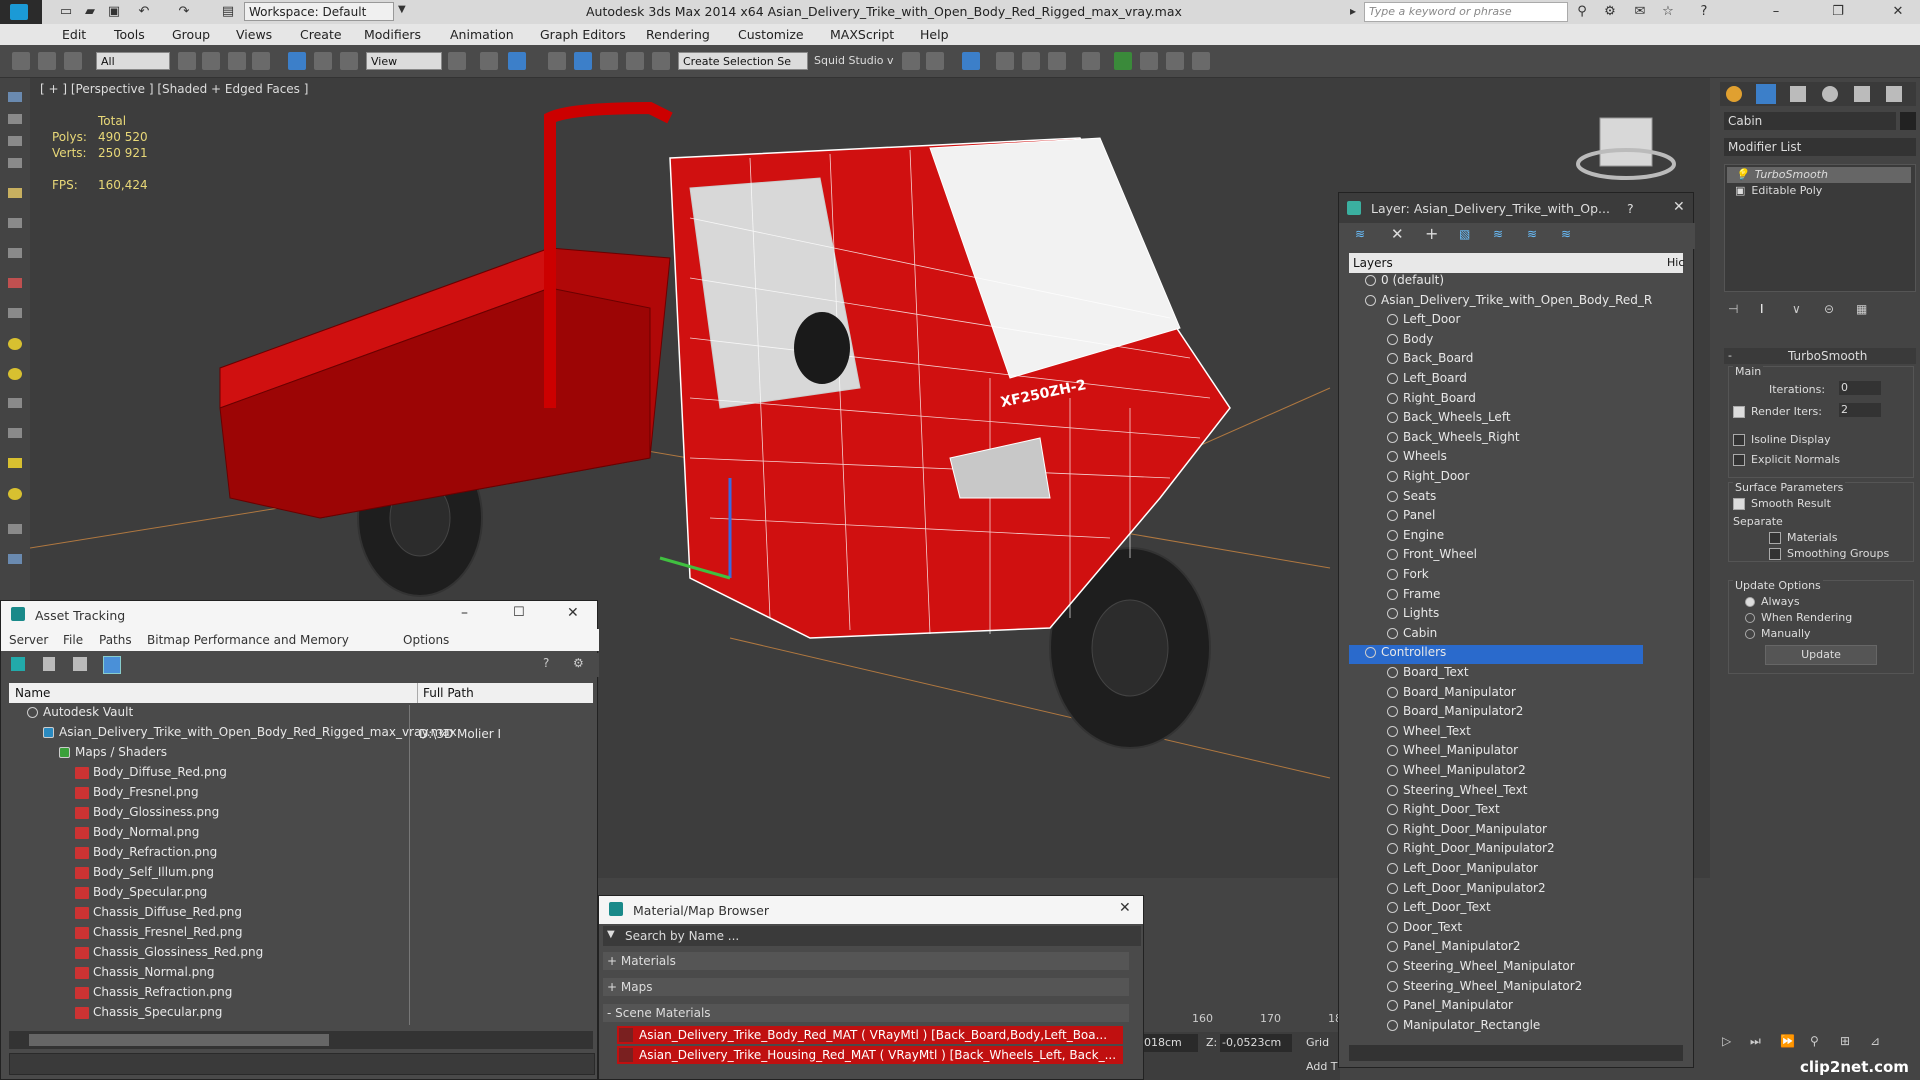 The width and height of the screenshot is (1920, 1080). Describe the element at coordinates (1516, 360) in the screenshot. I see `layer-object-row: Back_Board` at that location.